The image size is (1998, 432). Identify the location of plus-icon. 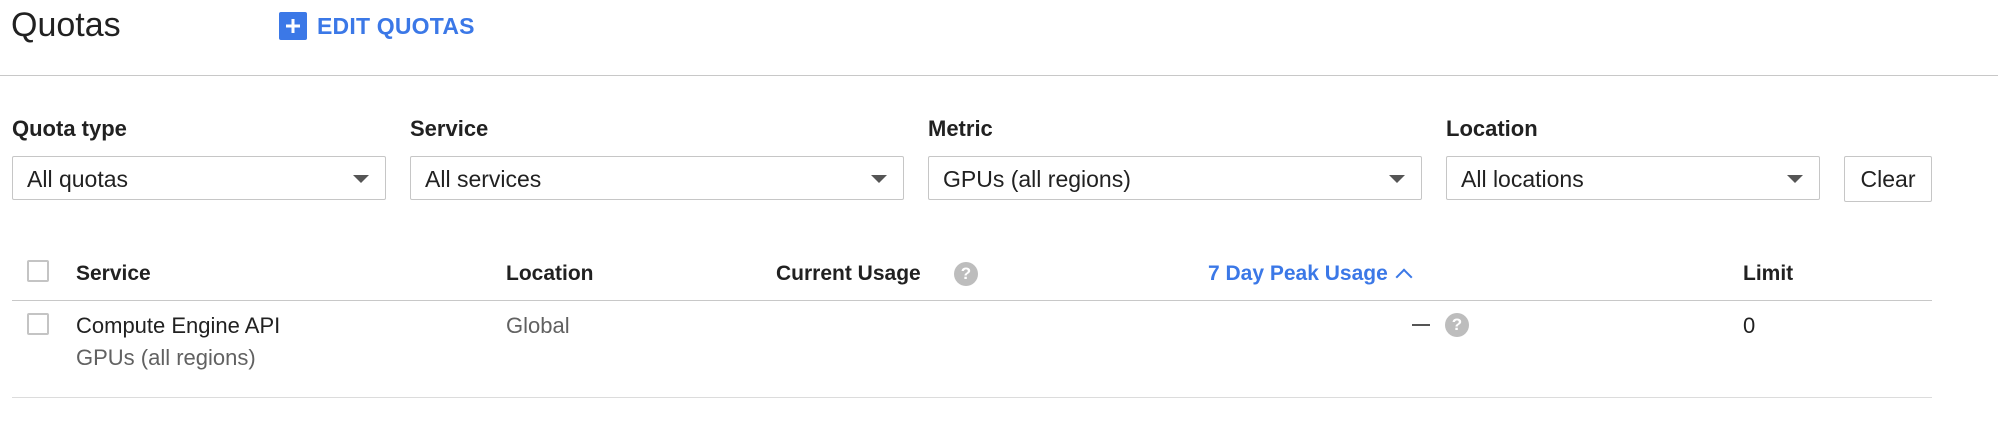
(293, 26).